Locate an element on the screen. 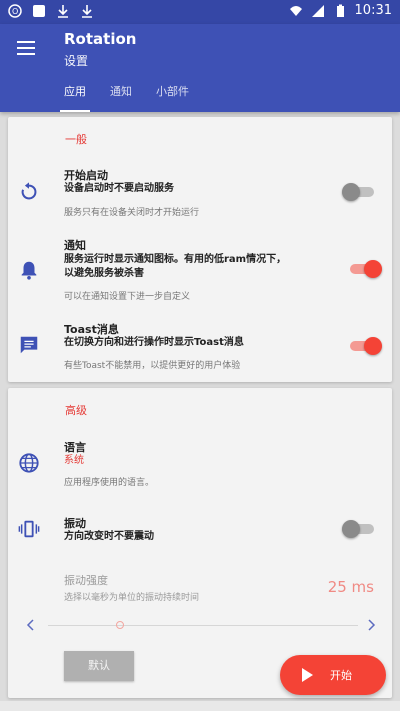 The height and width of the screenshot is (711, 400). notification-icon: O is located at coordinates (15, 11).